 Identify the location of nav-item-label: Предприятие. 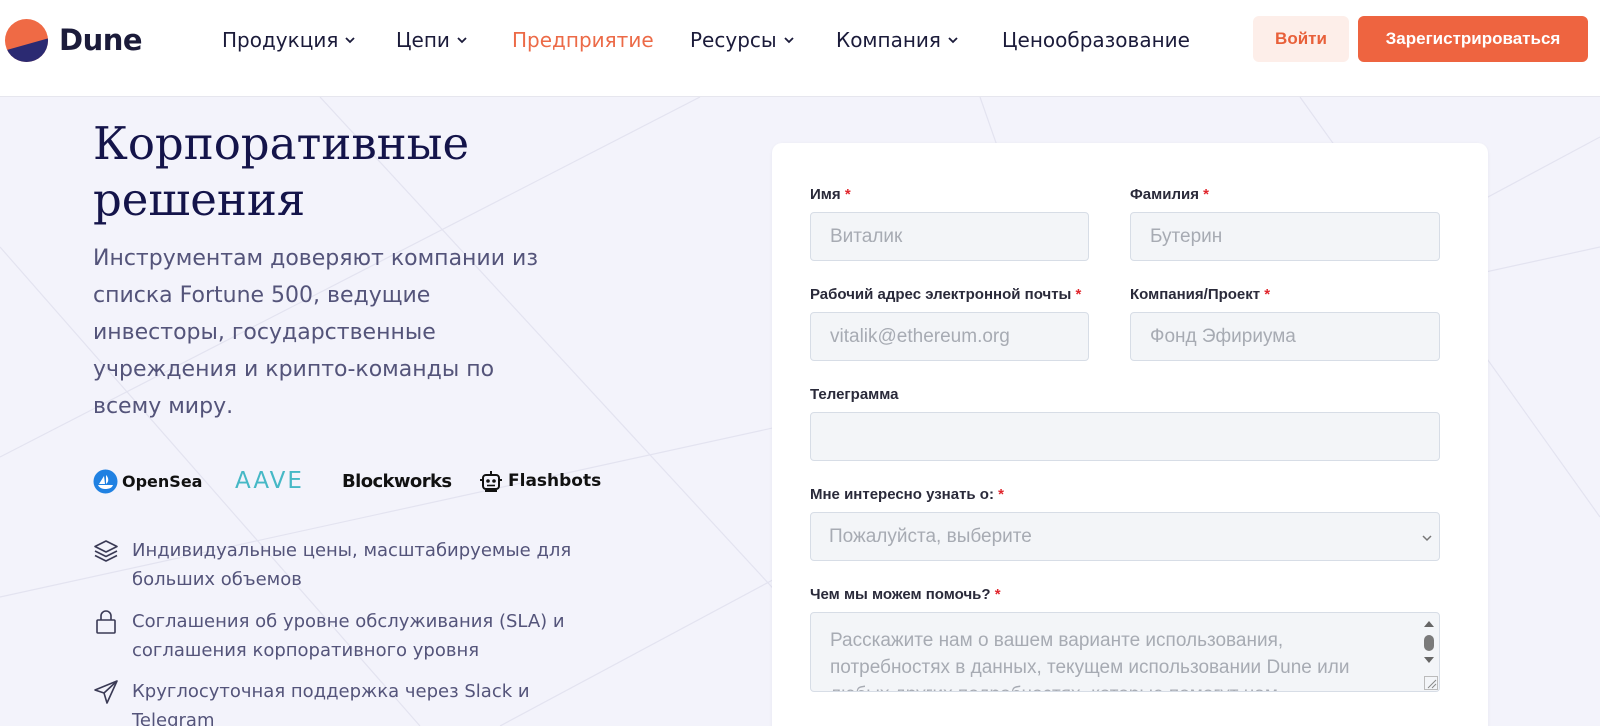
(583, 40).